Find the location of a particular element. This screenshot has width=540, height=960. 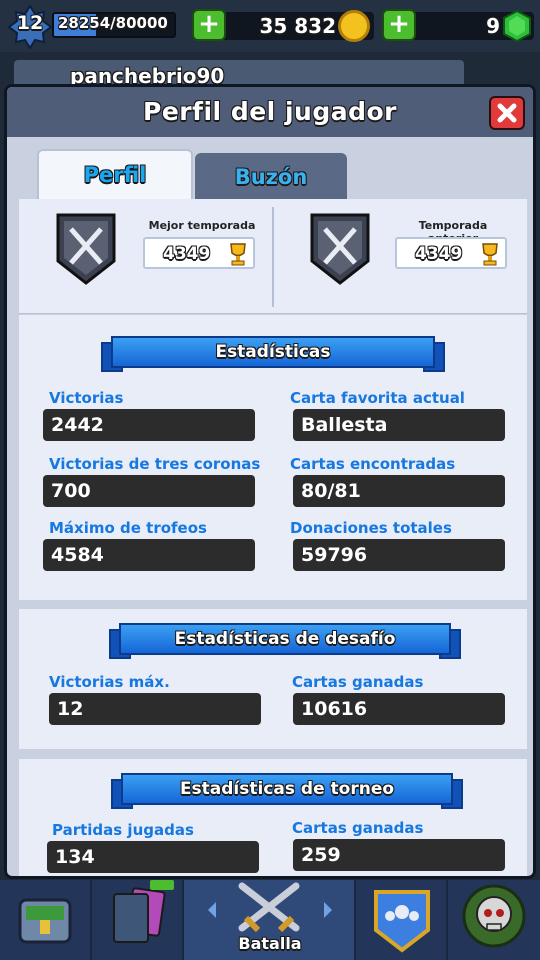

best-season-trophy-count: 4349 is located at coordinates (187, 254).